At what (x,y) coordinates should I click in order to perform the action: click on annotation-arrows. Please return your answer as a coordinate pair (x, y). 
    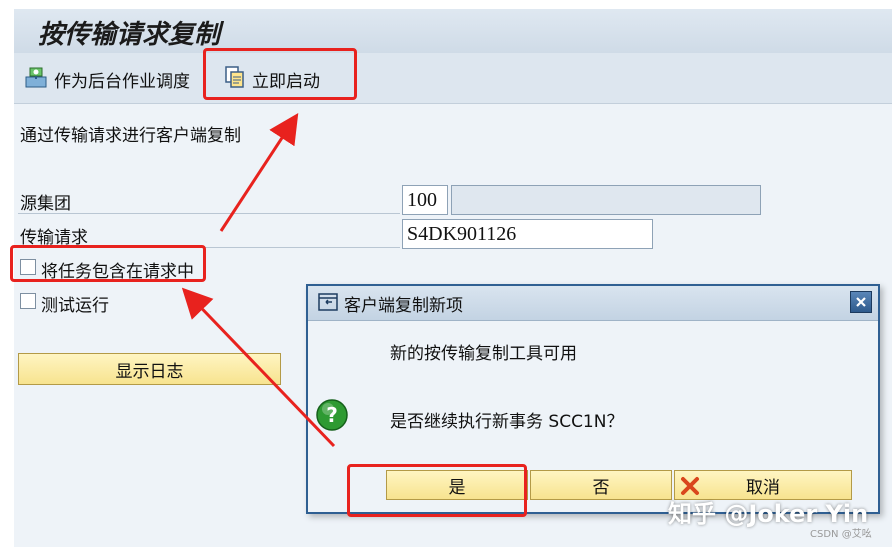
    Looking at the image, I should click on (258, 280).